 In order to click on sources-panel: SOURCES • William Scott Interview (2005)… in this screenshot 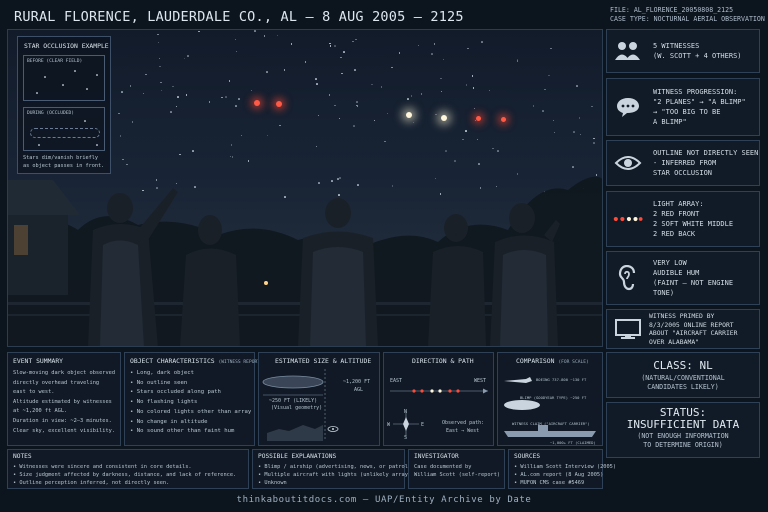, I will do `click(562, 469)`.